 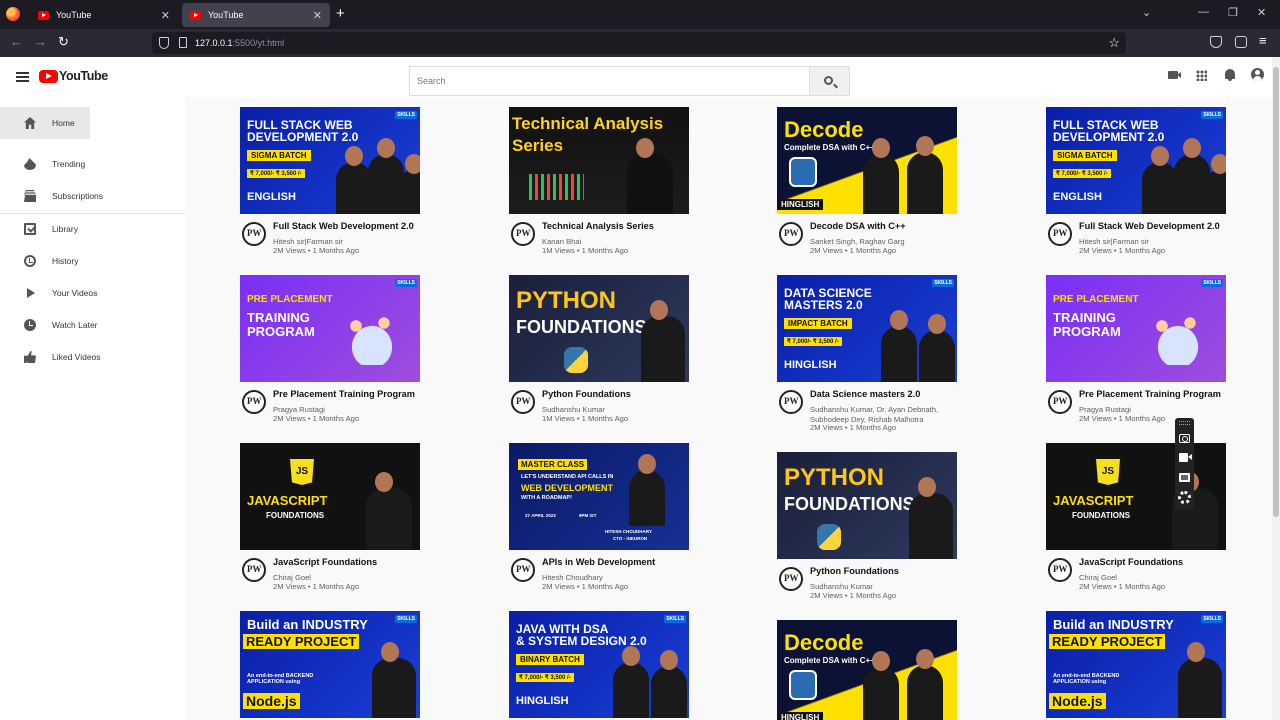 What do you see at coordinates (45, 123) in the screenshot?
I see `sidebar-item-home: Home` at bounding box center [45, 123].